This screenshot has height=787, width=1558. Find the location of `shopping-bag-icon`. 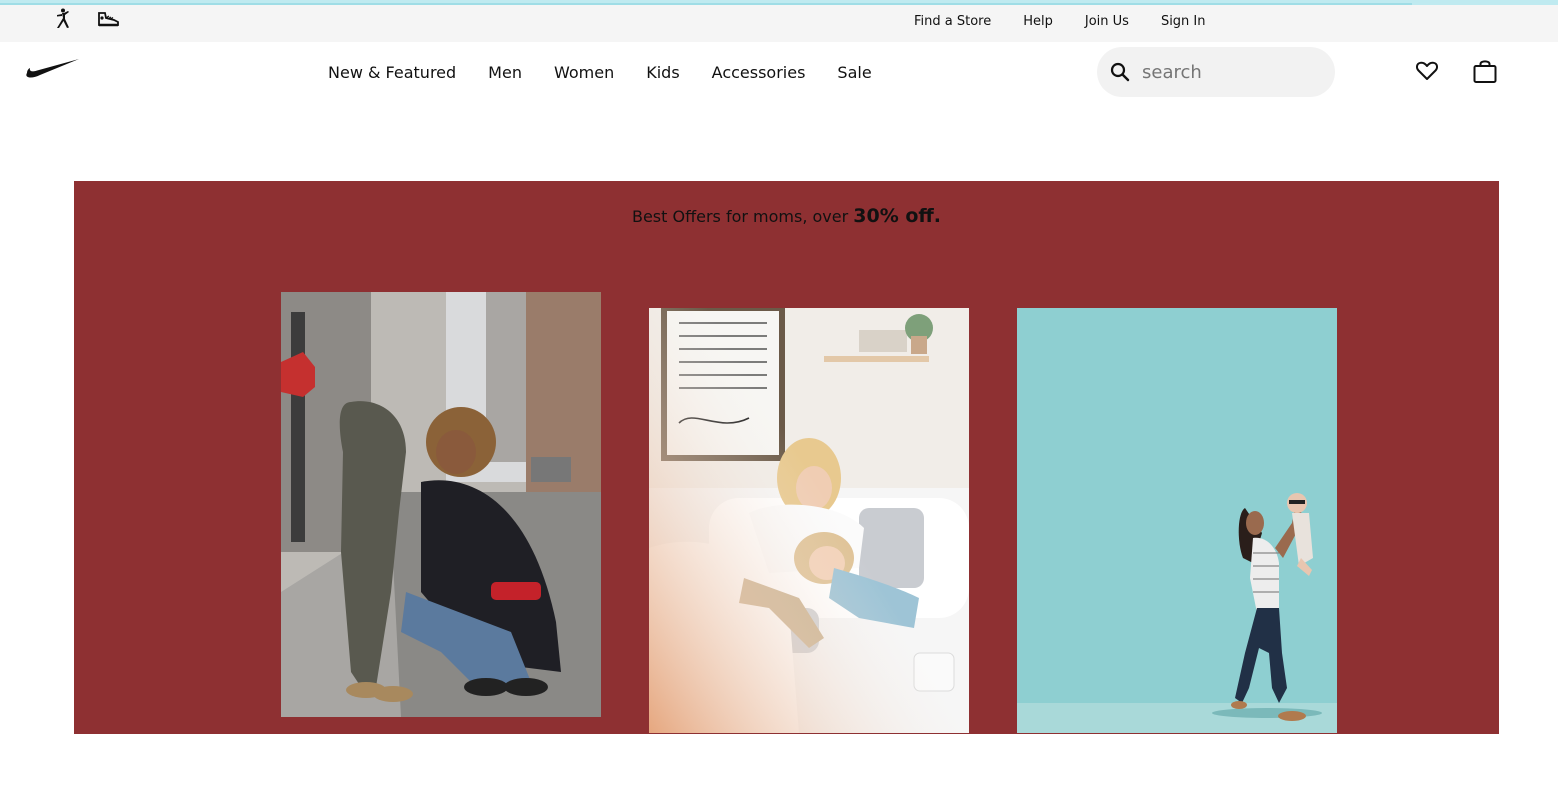

shopping-bag-icon is located at coordinates (1485, 71).